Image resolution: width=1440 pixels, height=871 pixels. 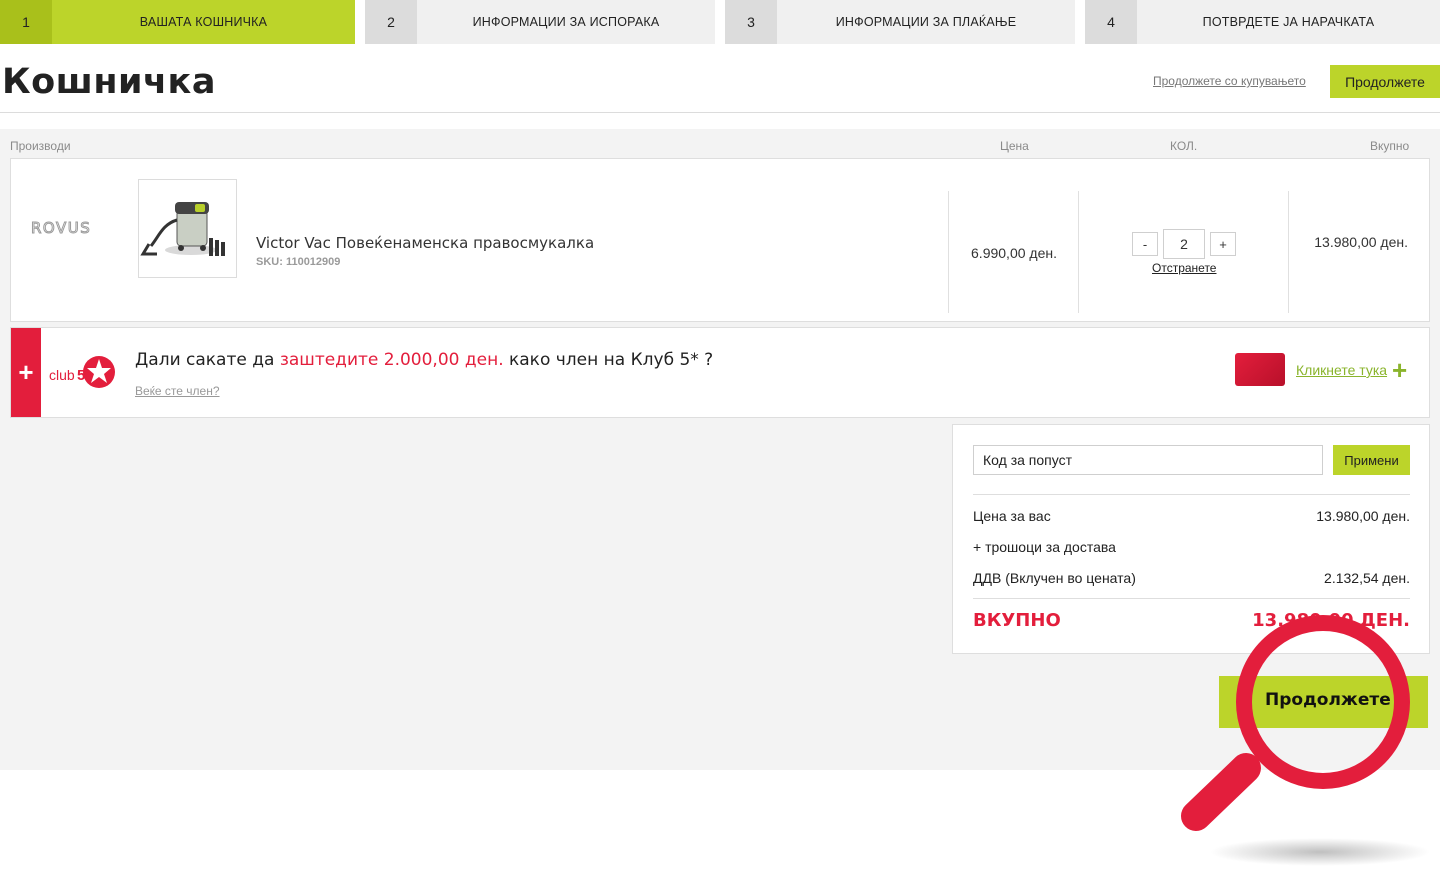 I want to click on brand-logo-text: ROVUS, so click(x=61, y=228).